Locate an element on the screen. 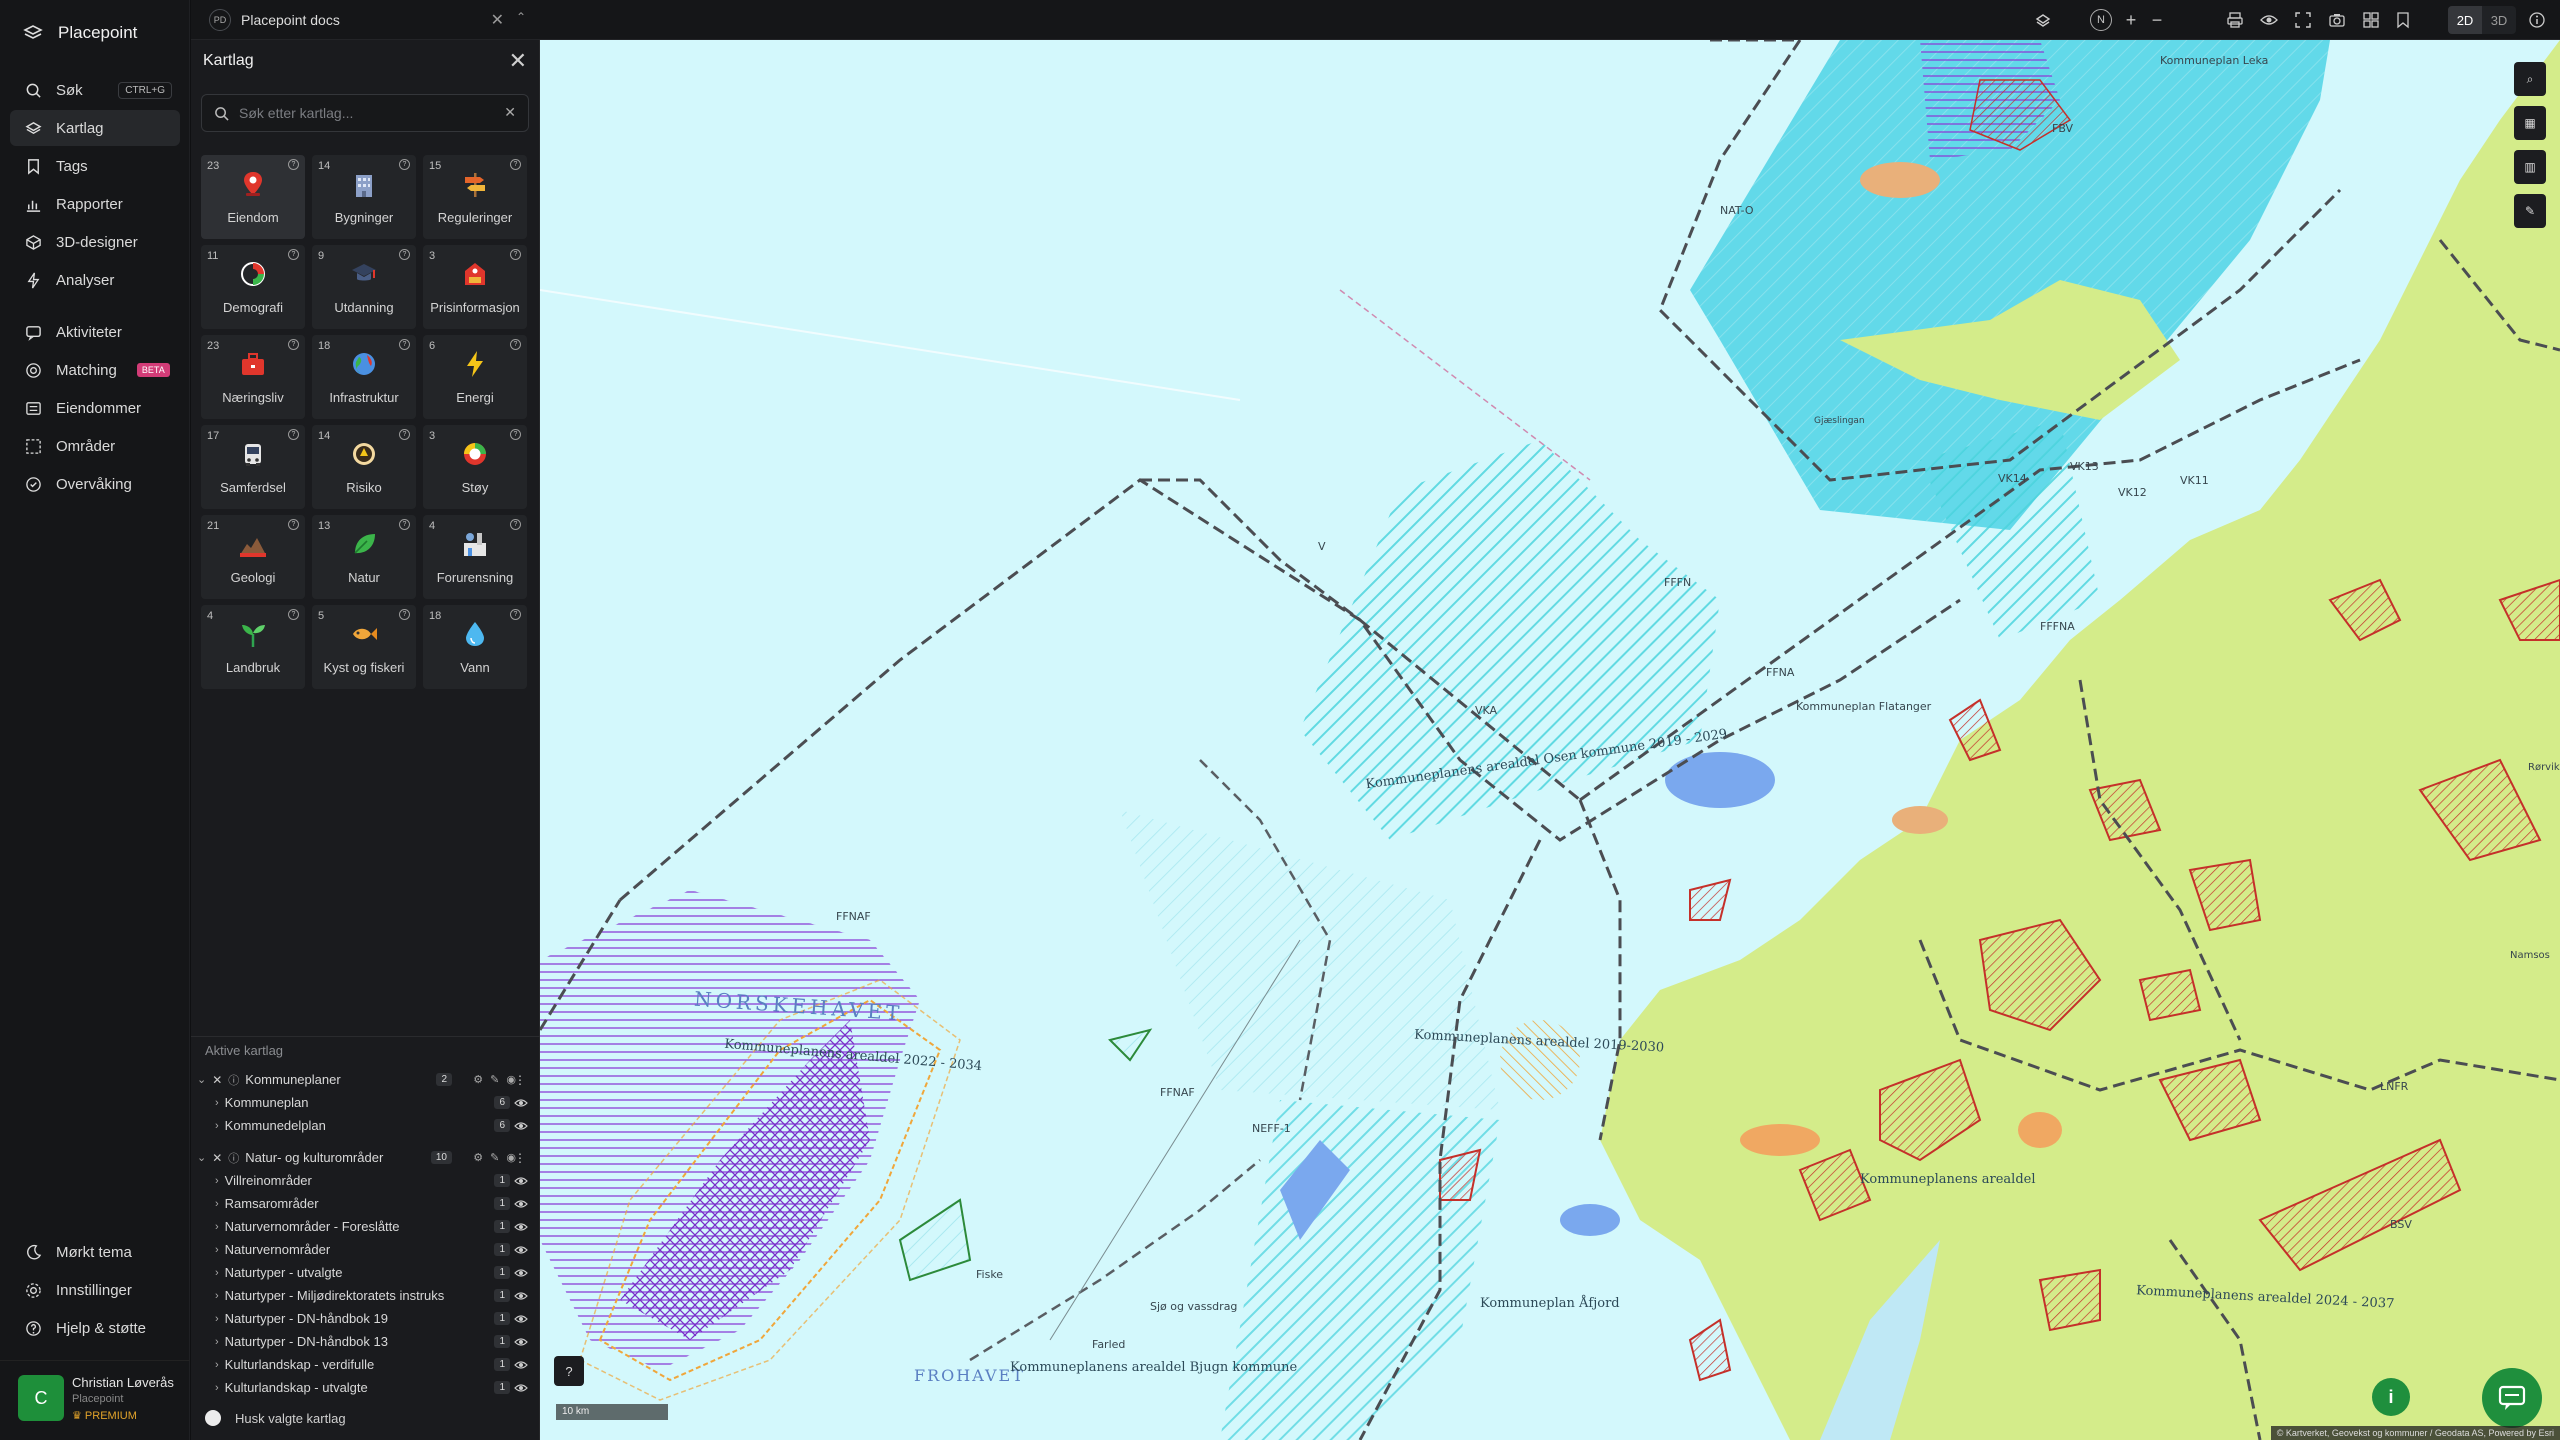  category-tile: 17? Samferdsel is located at coordinates (253, 467).